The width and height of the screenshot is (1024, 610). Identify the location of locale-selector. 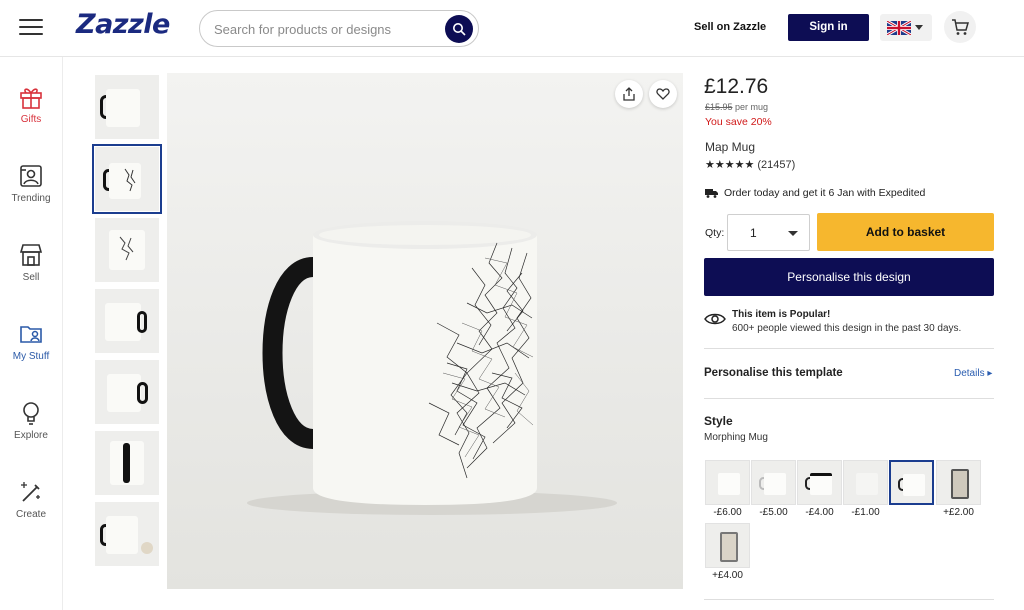
(906, 27).